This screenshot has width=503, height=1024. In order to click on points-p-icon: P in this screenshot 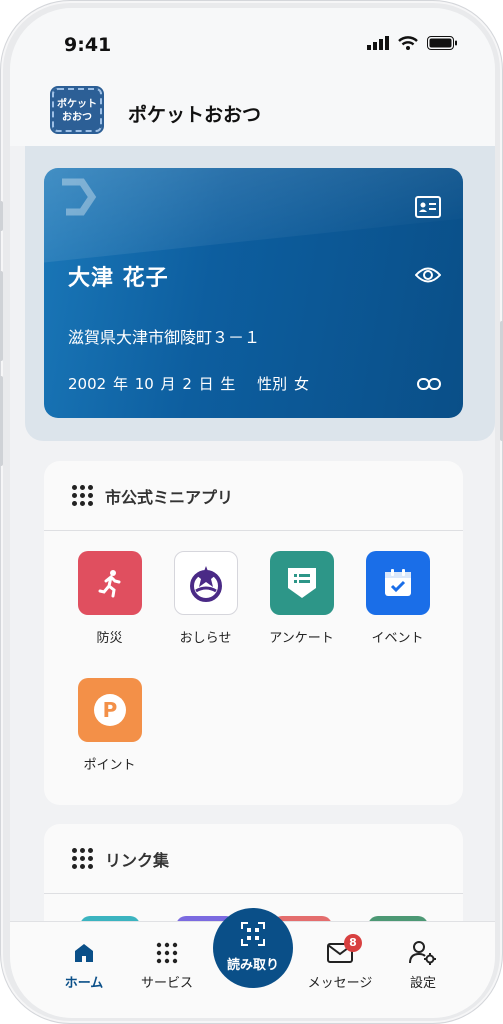, I will do `click(109, 710)`.